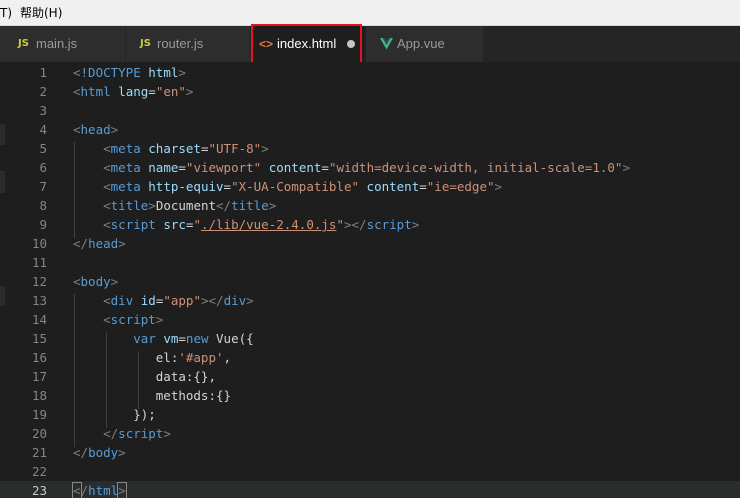 The image size is (740, 498). I want to click on code-token: "width=device-width, initial-scale=1.0", so click(475, 167).